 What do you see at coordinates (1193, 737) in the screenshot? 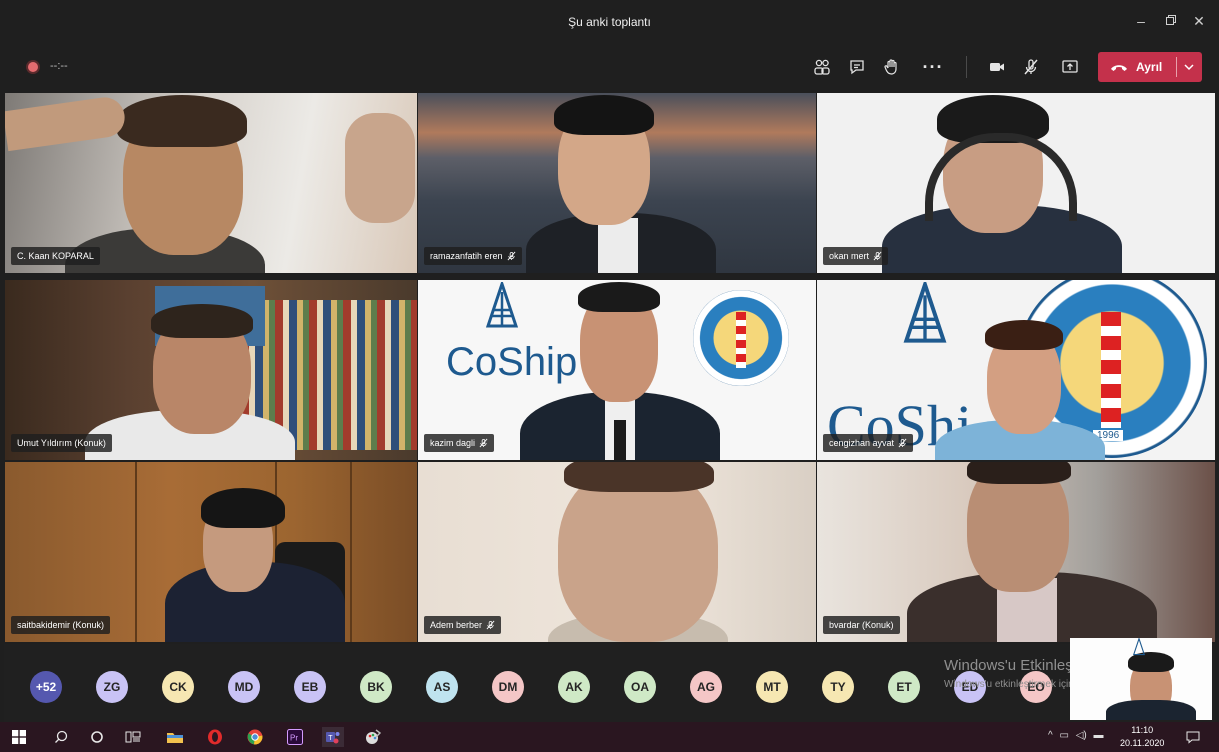
I see `notifications-icon` at bounding box center [1193, 737].